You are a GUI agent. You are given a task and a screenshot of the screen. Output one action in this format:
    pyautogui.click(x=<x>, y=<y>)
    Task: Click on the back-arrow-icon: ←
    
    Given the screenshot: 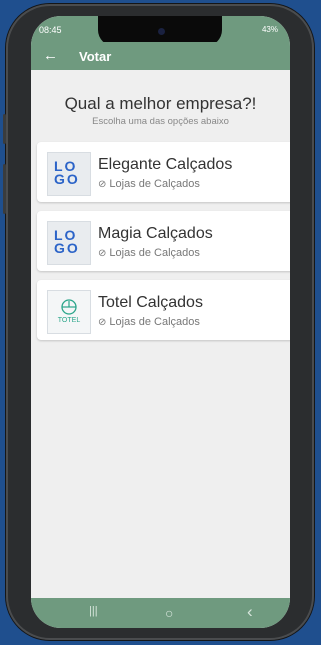 What is the action you would take?
    pyautogui.click(x=50, y=55)
    